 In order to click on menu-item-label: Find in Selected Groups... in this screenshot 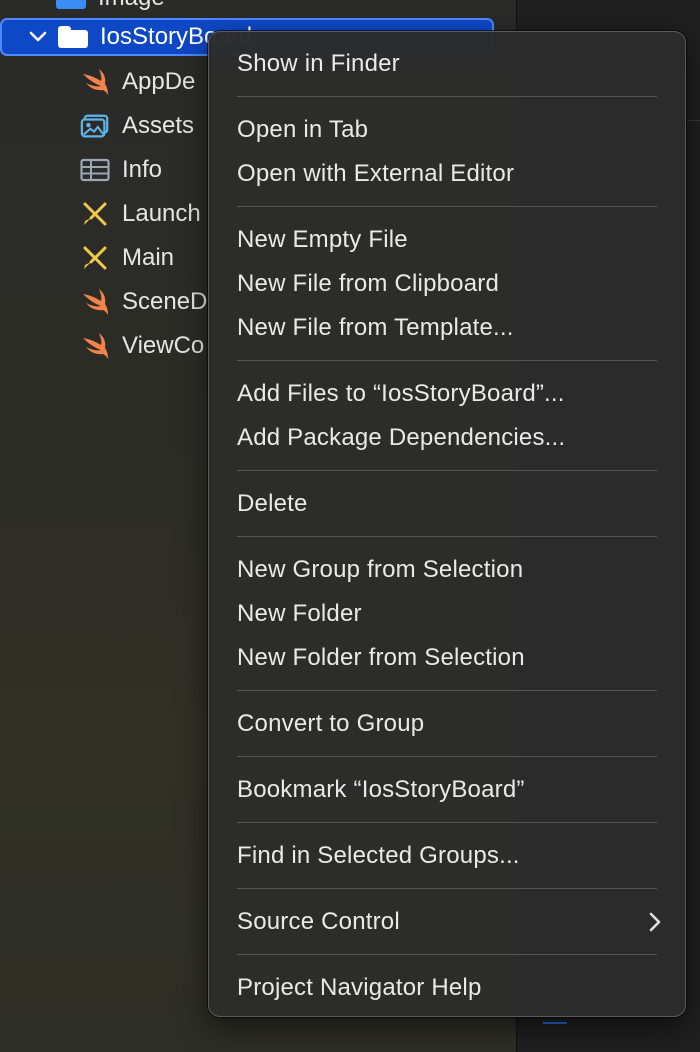, I will do `click(378, 855)`.